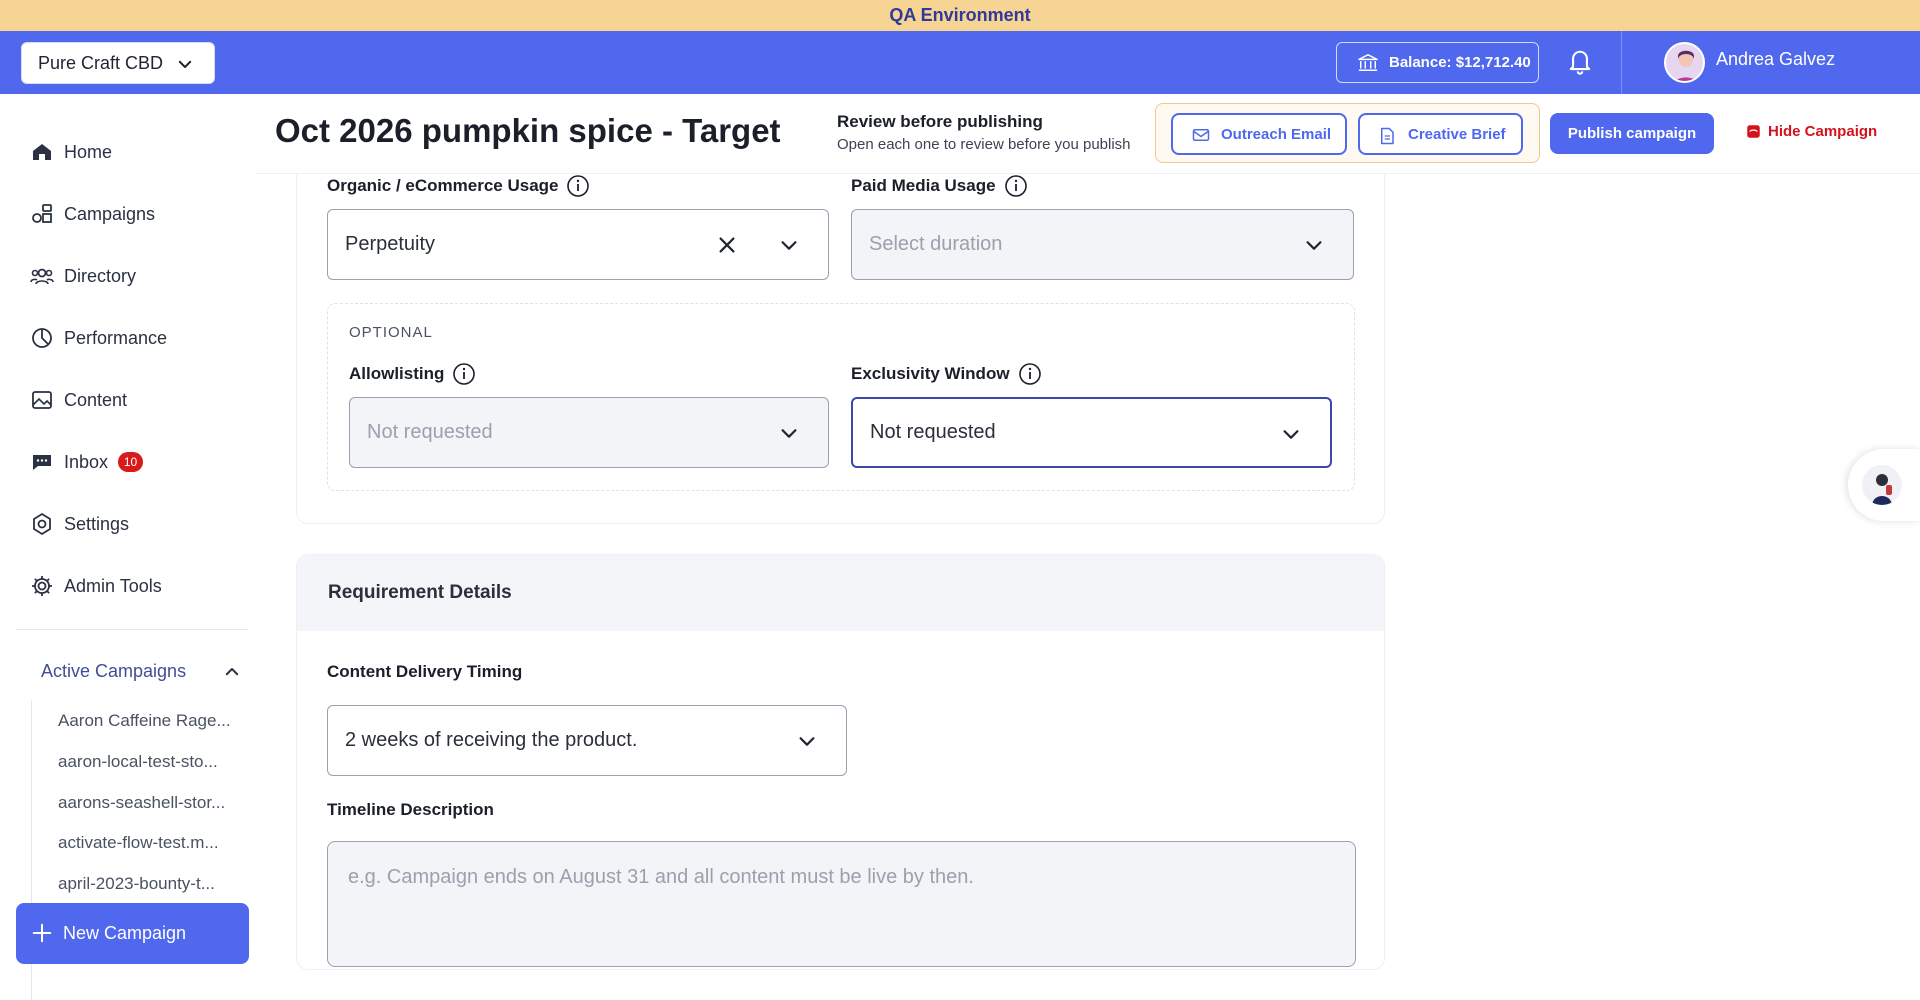 Image resolution: width=1920 pixels, height=1000 pixels. I want to click on campaigns-icon, so click(42, 214).